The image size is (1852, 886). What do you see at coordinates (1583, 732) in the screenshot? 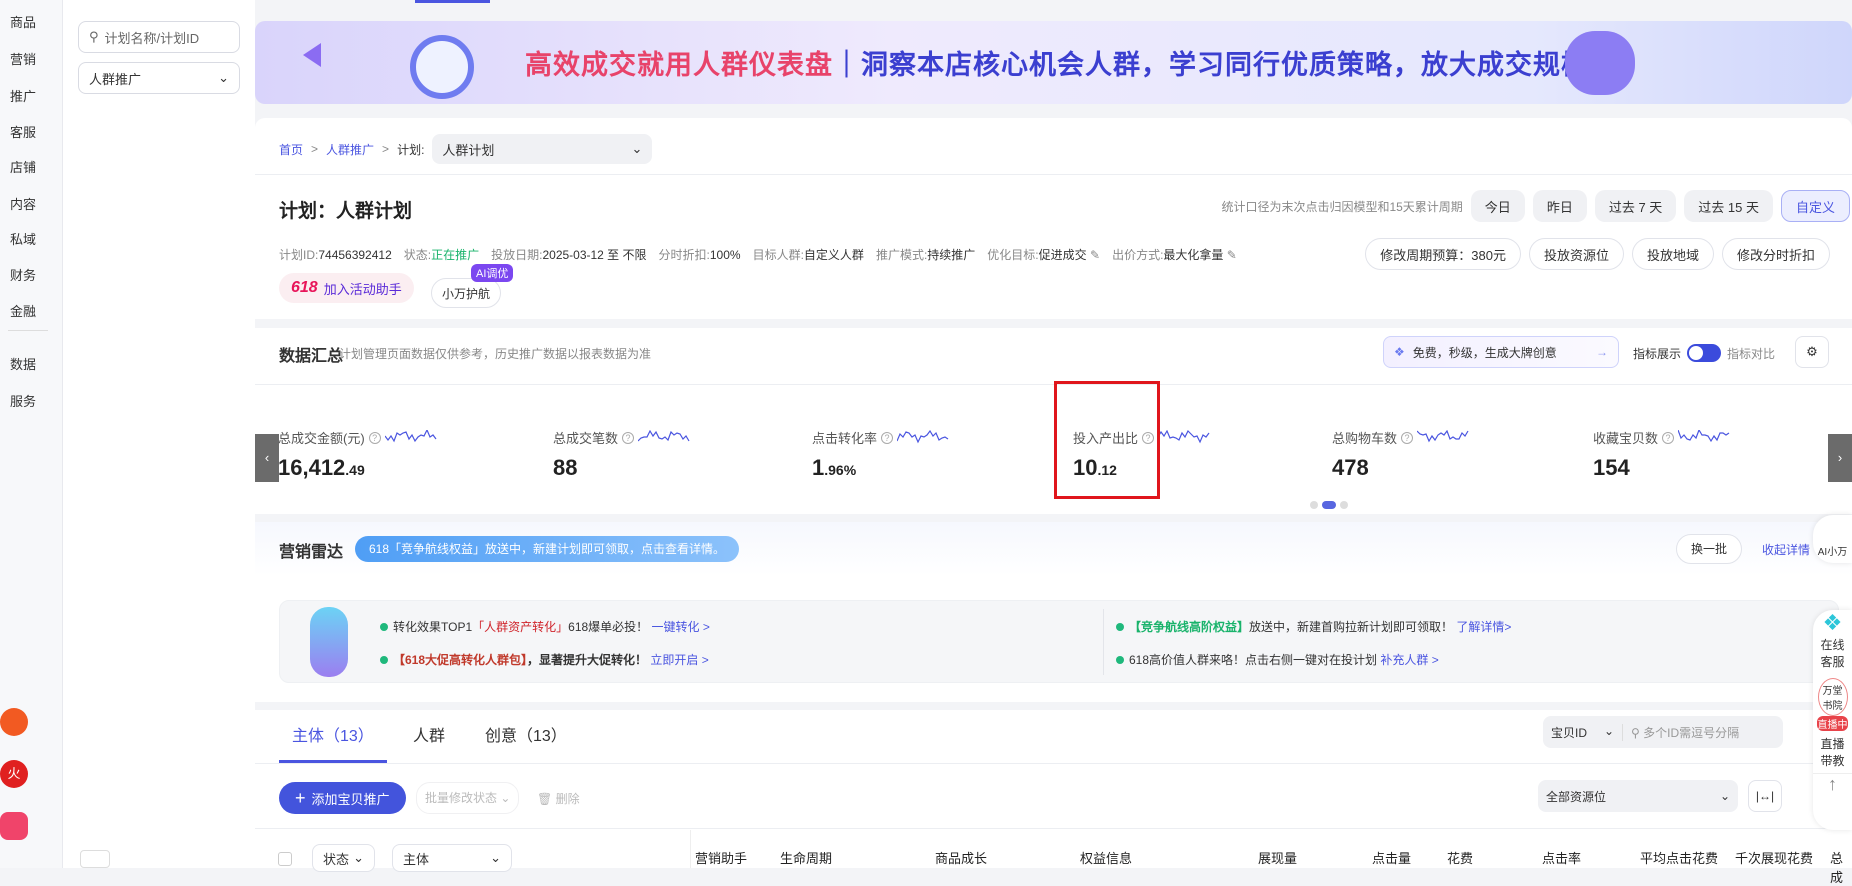
I see `id-type-select: 宝贝ID ⌄` at bounding box center [1583, 732].